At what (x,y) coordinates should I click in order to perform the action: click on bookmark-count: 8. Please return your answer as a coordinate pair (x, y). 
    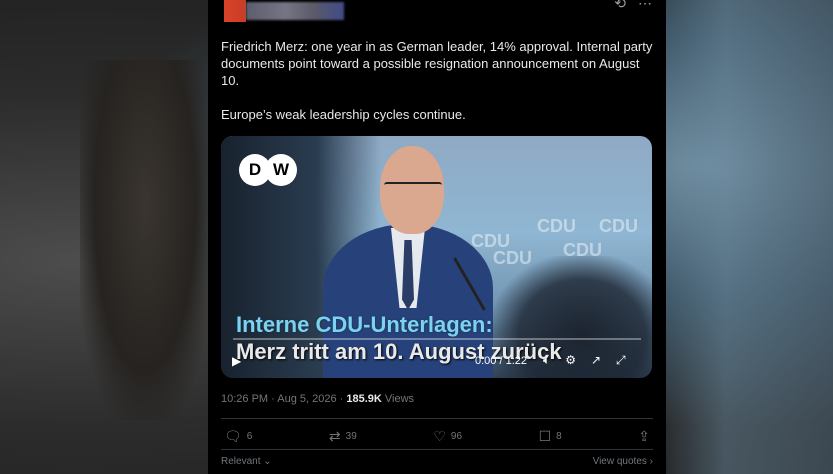
    Looking at the image, I should click on (559, 436).